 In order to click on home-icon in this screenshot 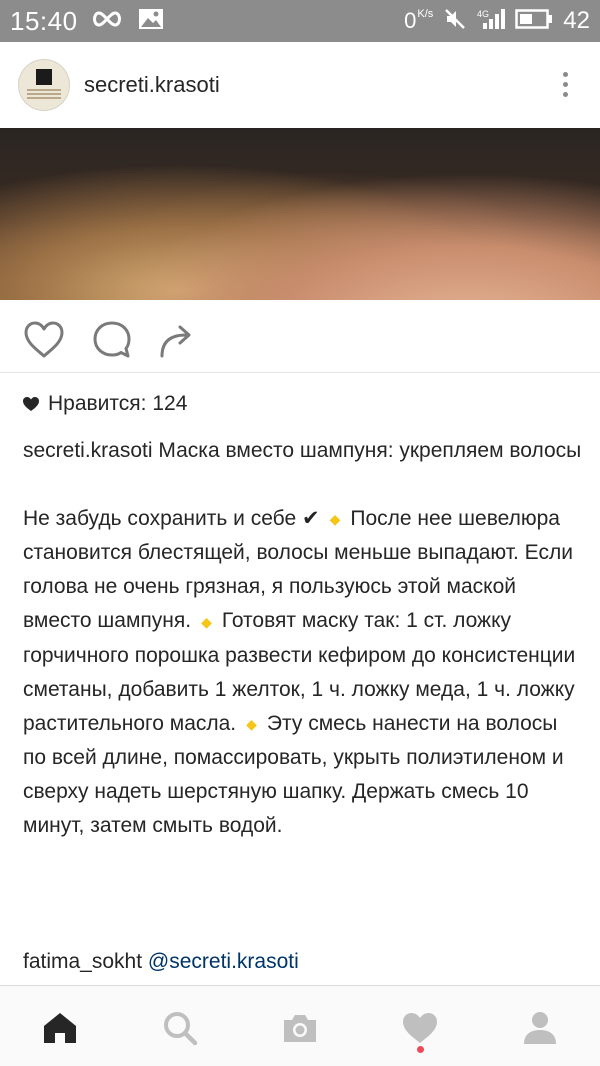, I will do `click(60, 1028)`.